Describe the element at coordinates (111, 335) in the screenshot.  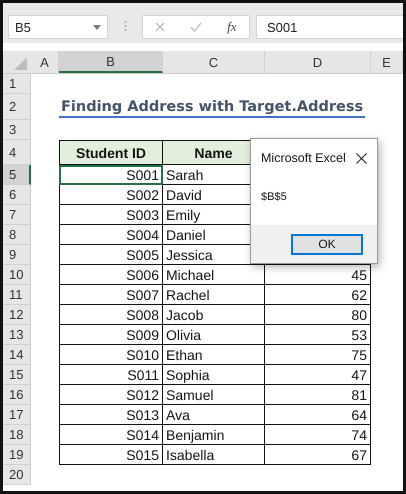
I see `table-cell: S009` at that location.